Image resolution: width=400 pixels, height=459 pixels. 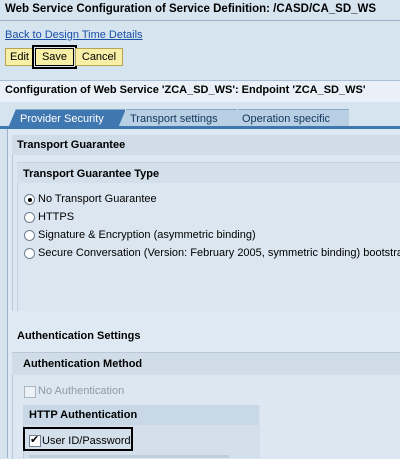 I want to click on divider, so click(x=200, y=20).